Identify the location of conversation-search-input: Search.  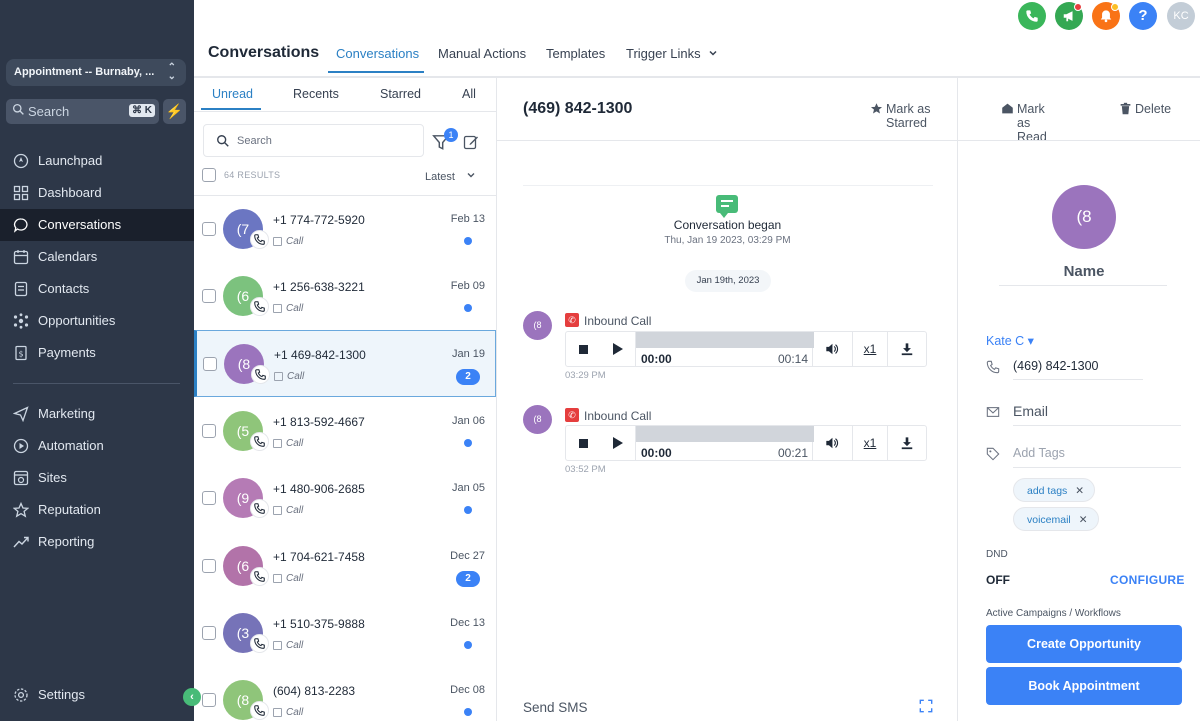
(313, 140).